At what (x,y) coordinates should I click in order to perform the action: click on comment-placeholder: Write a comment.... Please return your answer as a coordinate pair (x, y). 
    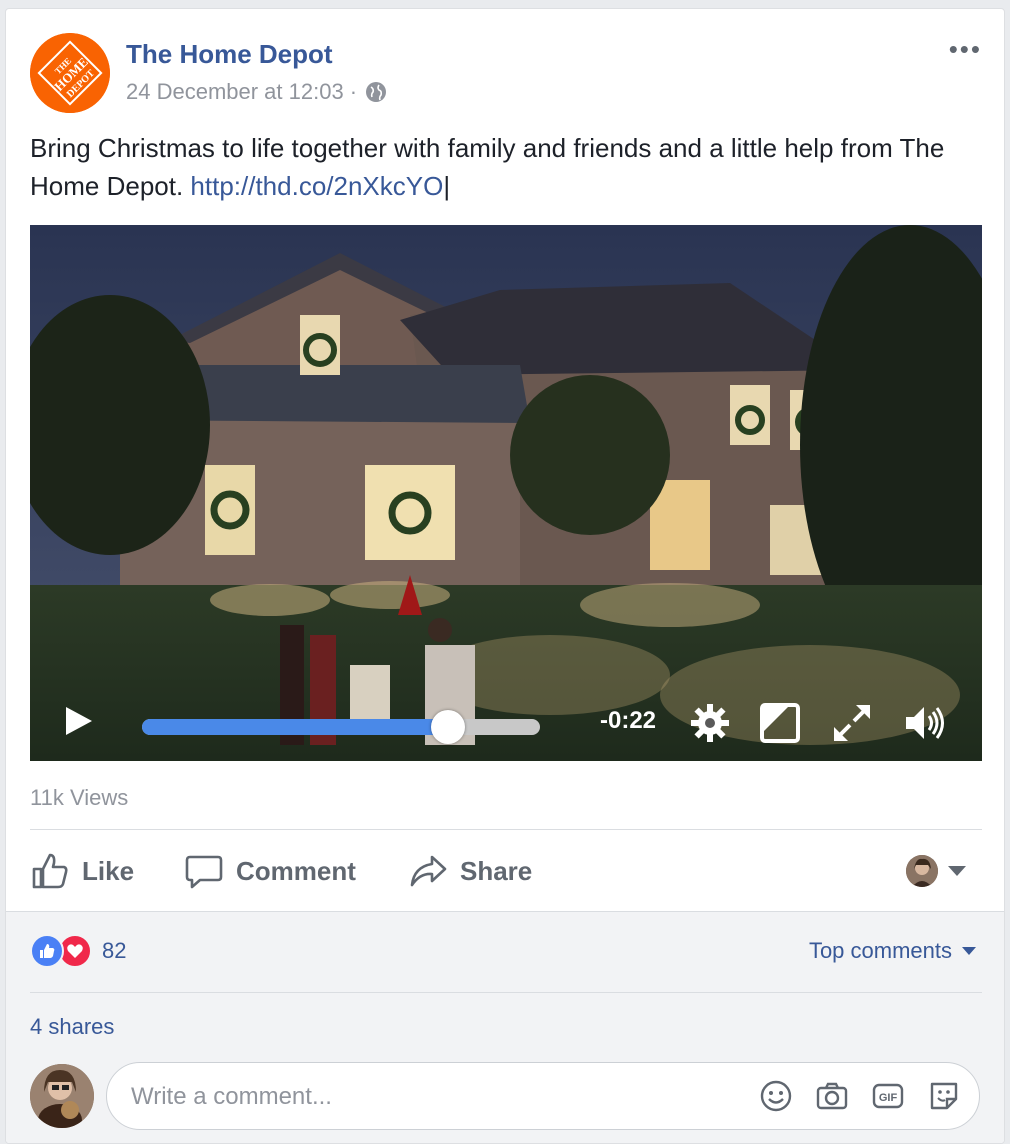
    Looking at the image, I should click on (231, 1096).